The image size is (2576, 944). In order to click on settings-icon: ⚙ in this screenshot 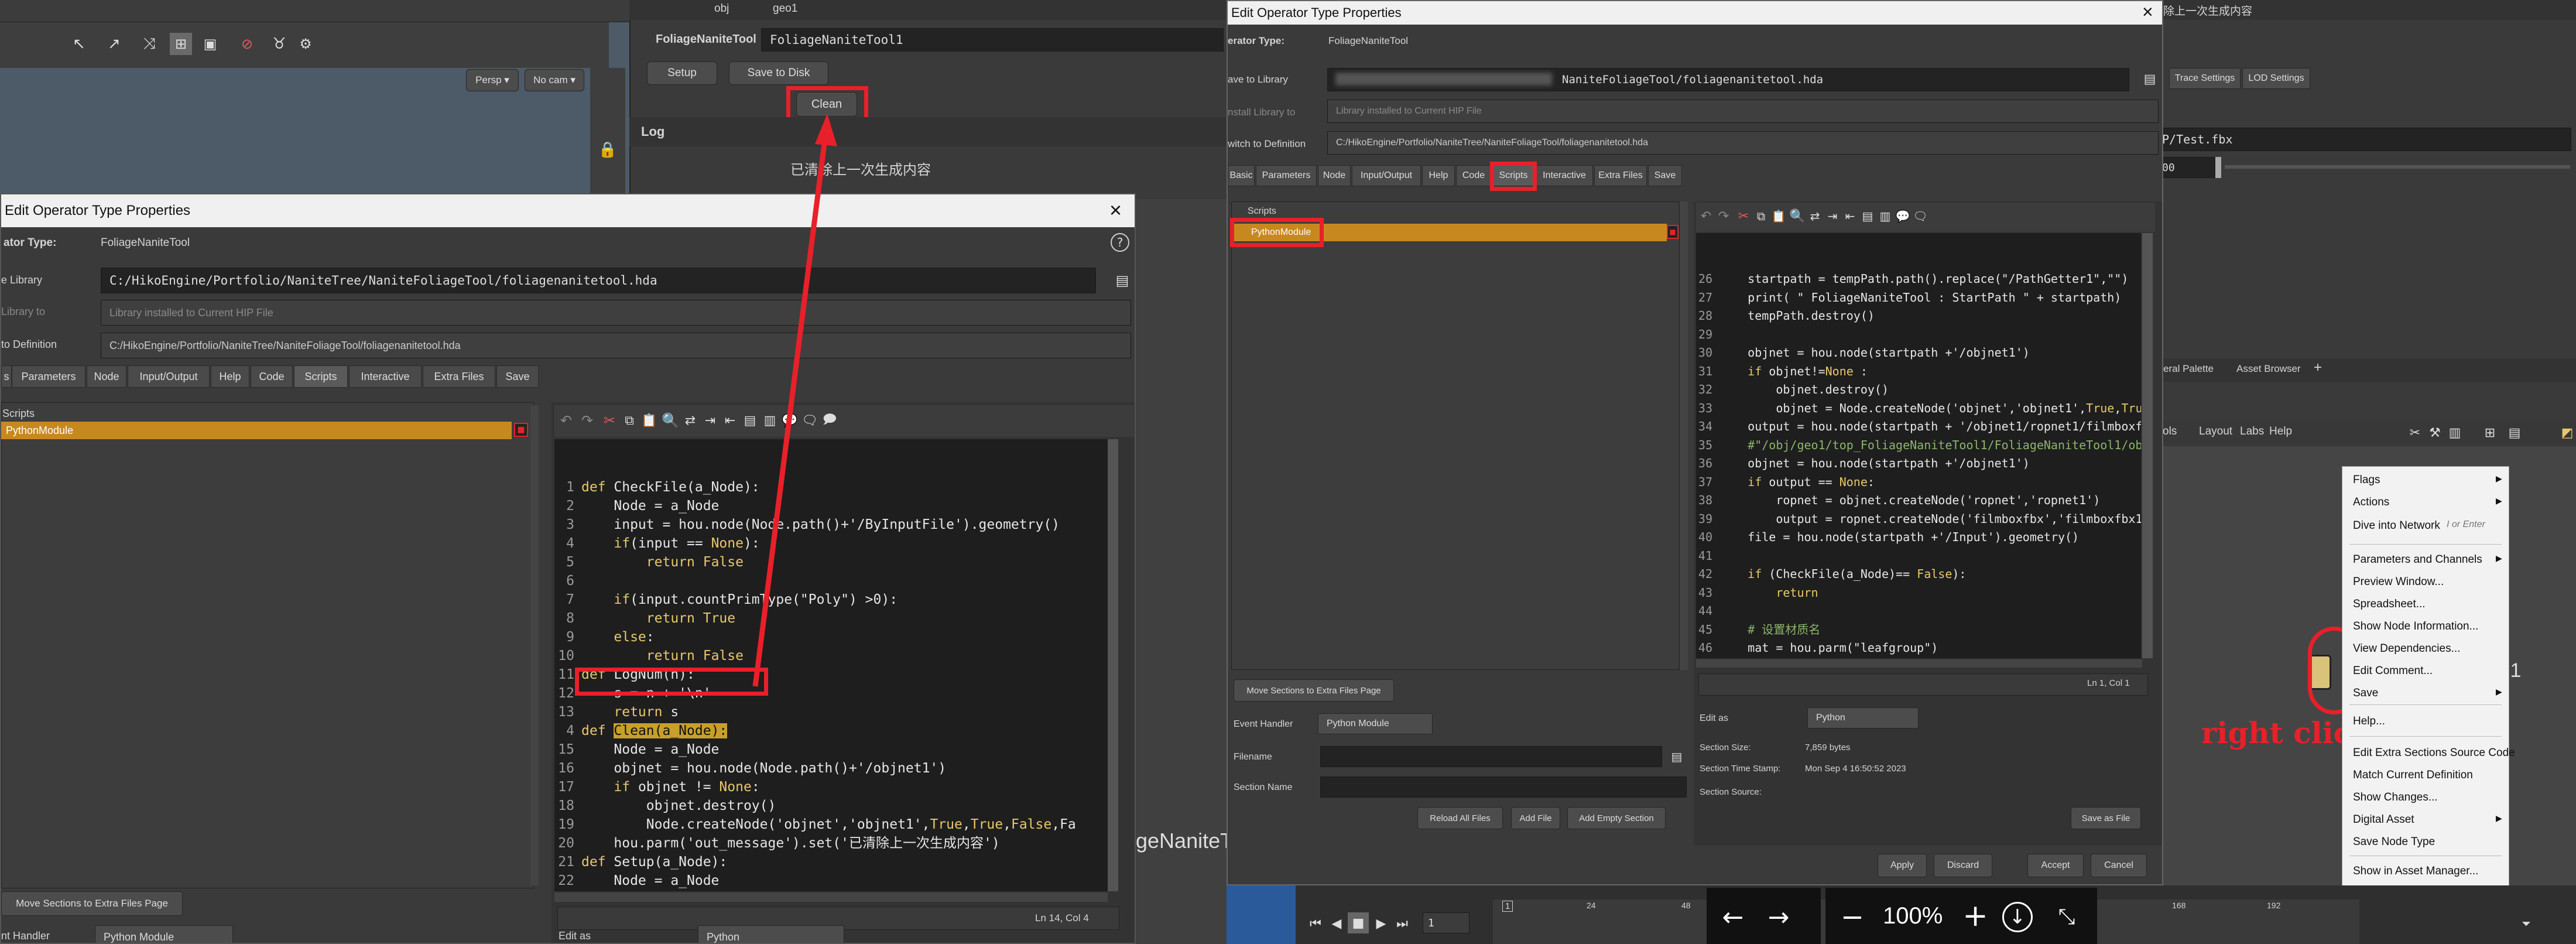, I will do `click(306, 44)`.